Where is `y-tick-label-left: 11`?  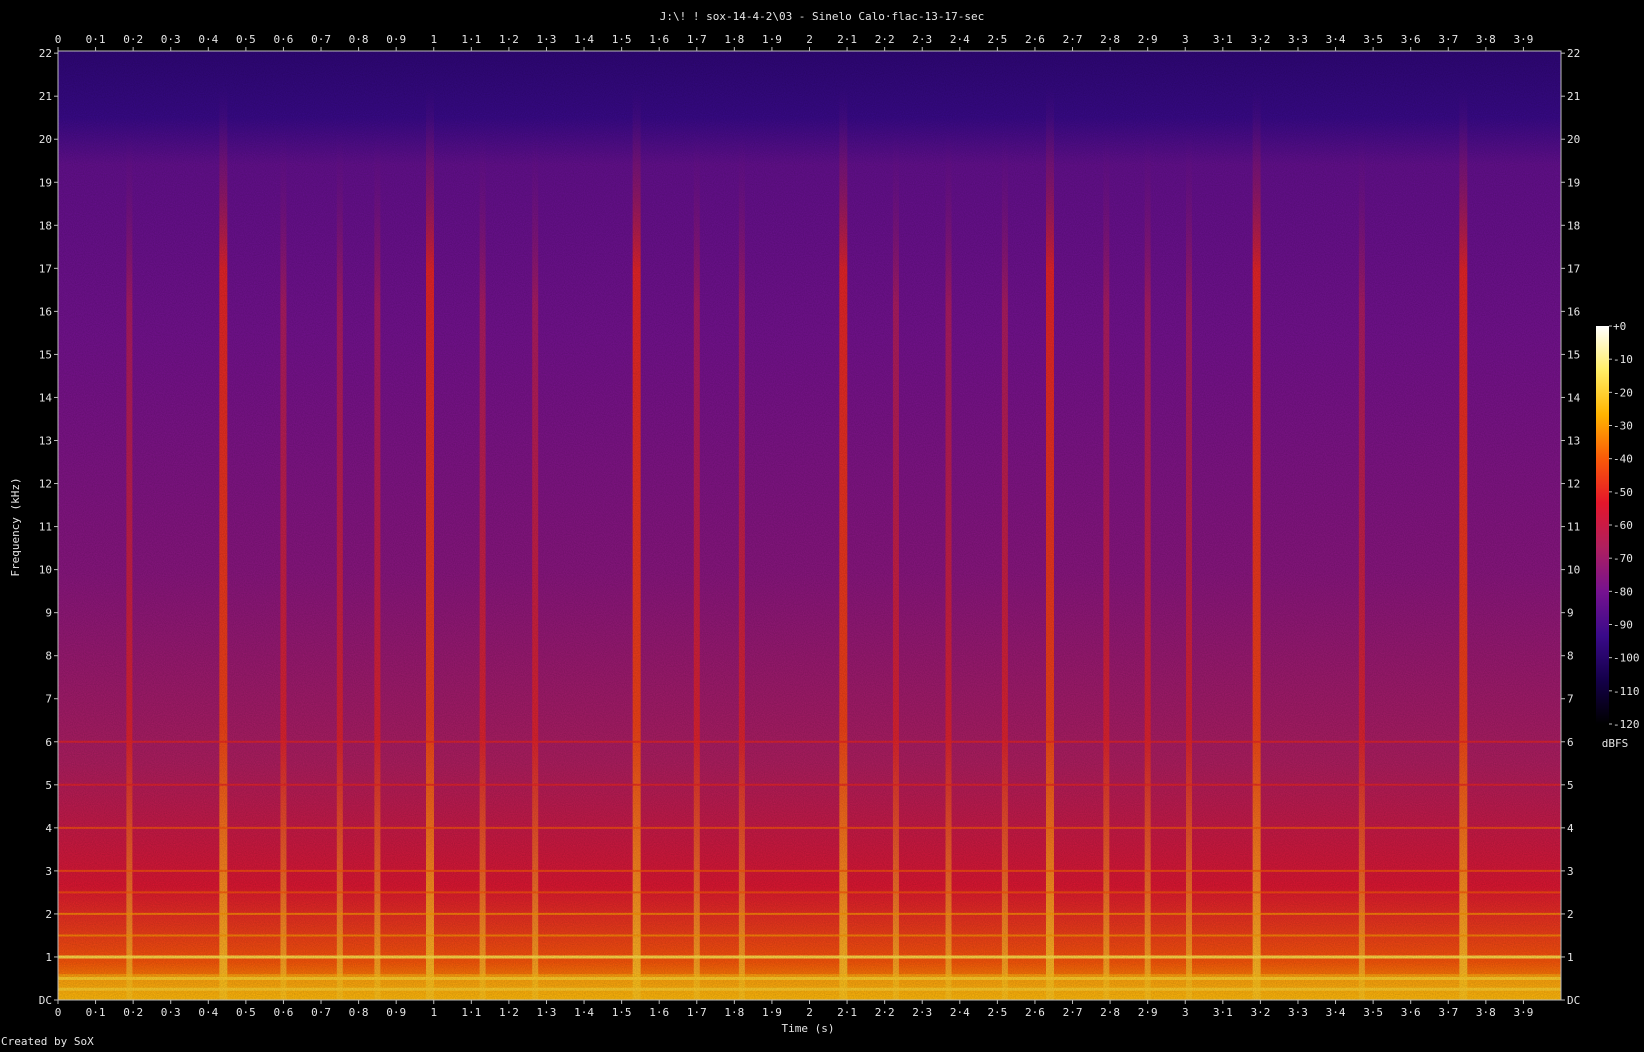
y-tick-label-left: 11 is located at coordinates (45, 527).